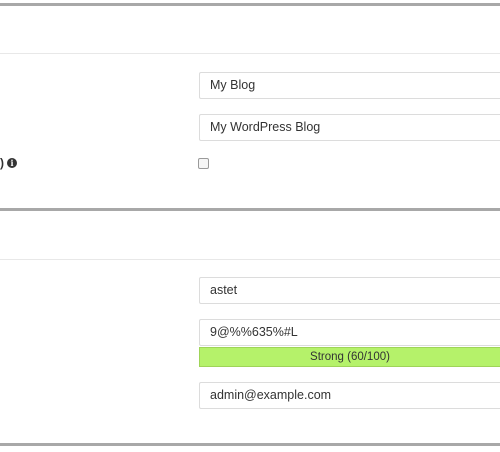  Describe the element at coordinates (12, 163) in the screenshot. I see `info-circle-icon: i` at that location.